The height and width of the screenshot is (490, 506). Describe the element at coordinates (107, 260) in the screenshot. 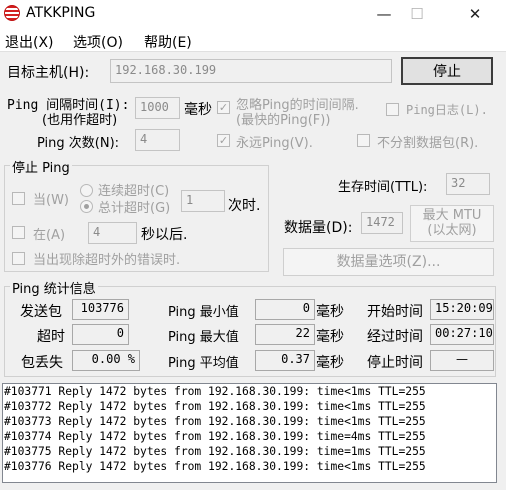

I see `stop-on-error-label: 当出现除超时外的错误时.` at that location.